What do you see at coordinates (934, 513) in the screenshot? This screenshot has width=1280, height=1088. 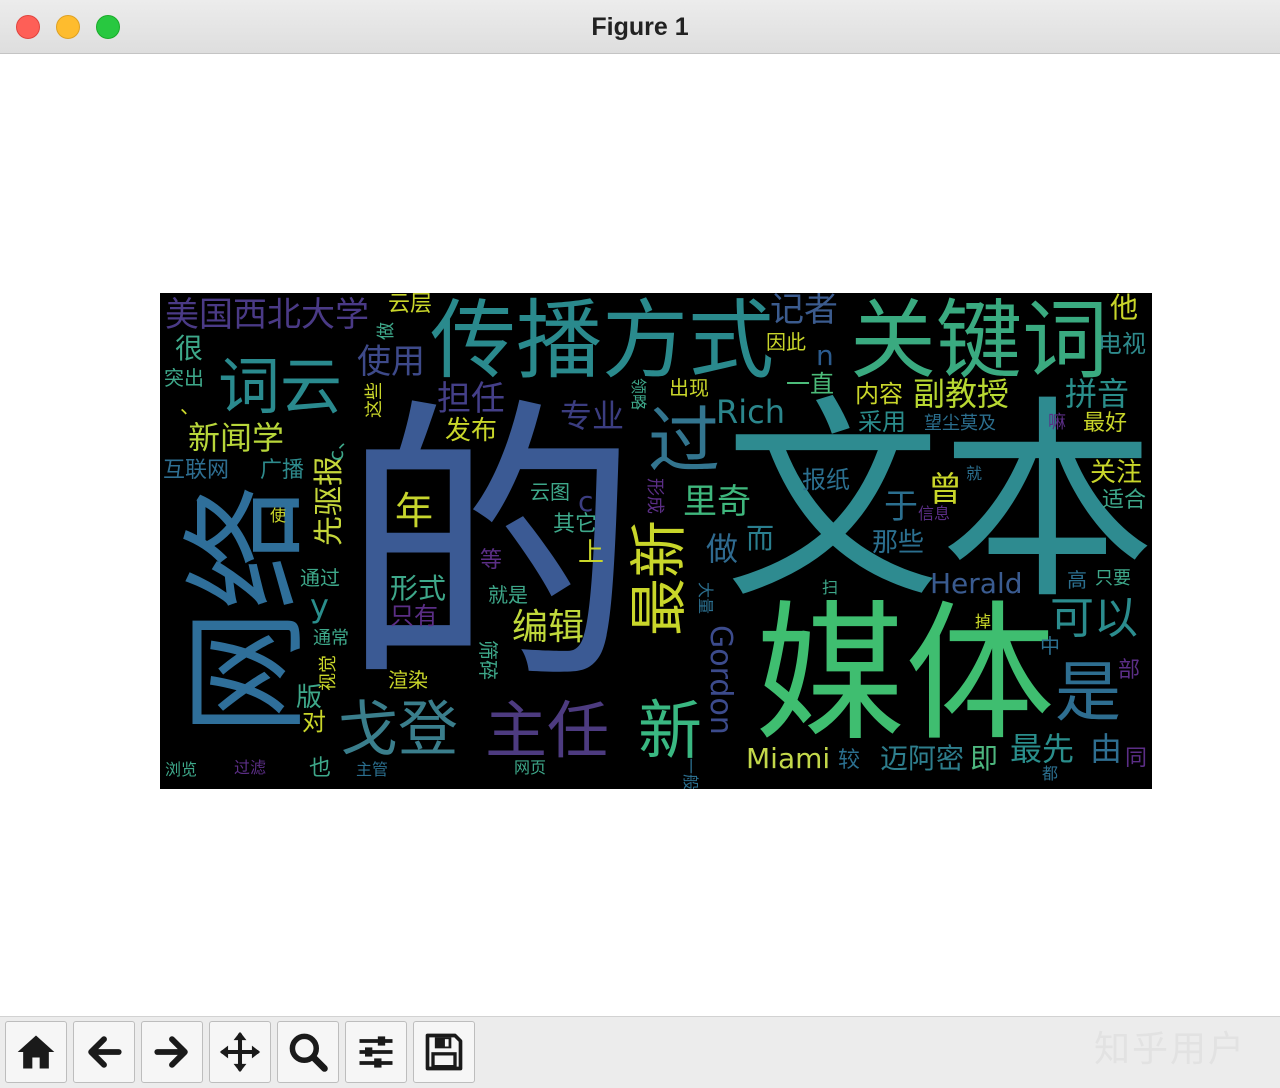 I see `wordcloud-word: 信息` at bounding box center [934, 513].